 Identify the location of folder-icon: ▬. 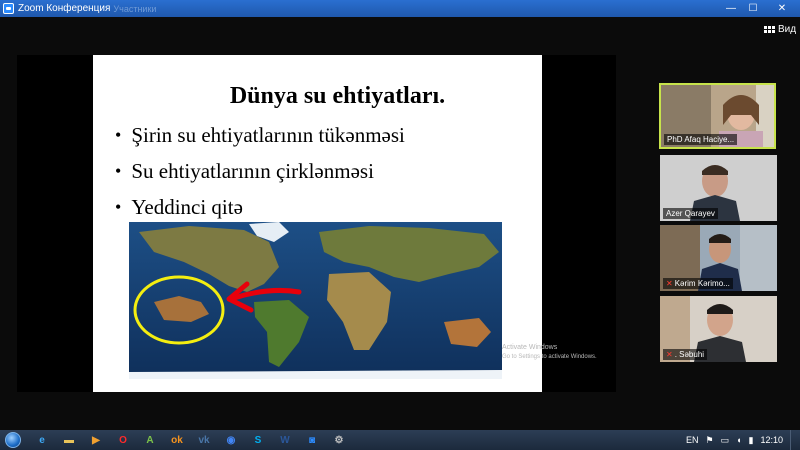
(69, 440).